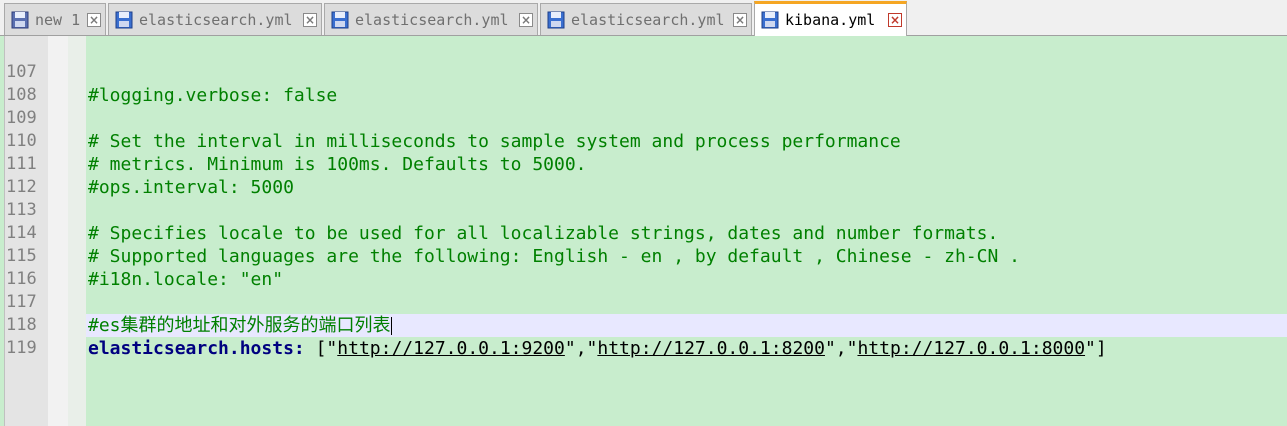 This screenshot has height=426, width=1287. Describe the element at coordinates (711, 348) in the screenshot. I see `url-link: http://127.0.0.1:8200` at that location.